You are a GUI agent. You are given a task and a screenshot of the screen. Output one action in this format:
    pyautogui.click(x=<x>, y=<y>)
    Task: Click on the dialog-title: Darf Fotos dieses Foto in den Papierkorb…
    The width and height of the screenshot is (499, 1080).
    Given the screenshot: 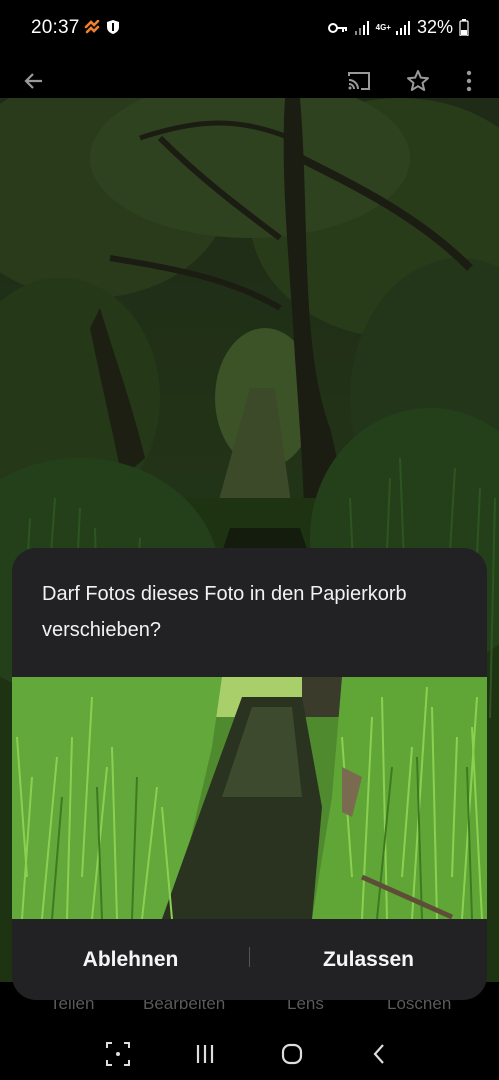 What is the action you would take?
    pyautogui.click(x=224, y=612)
    